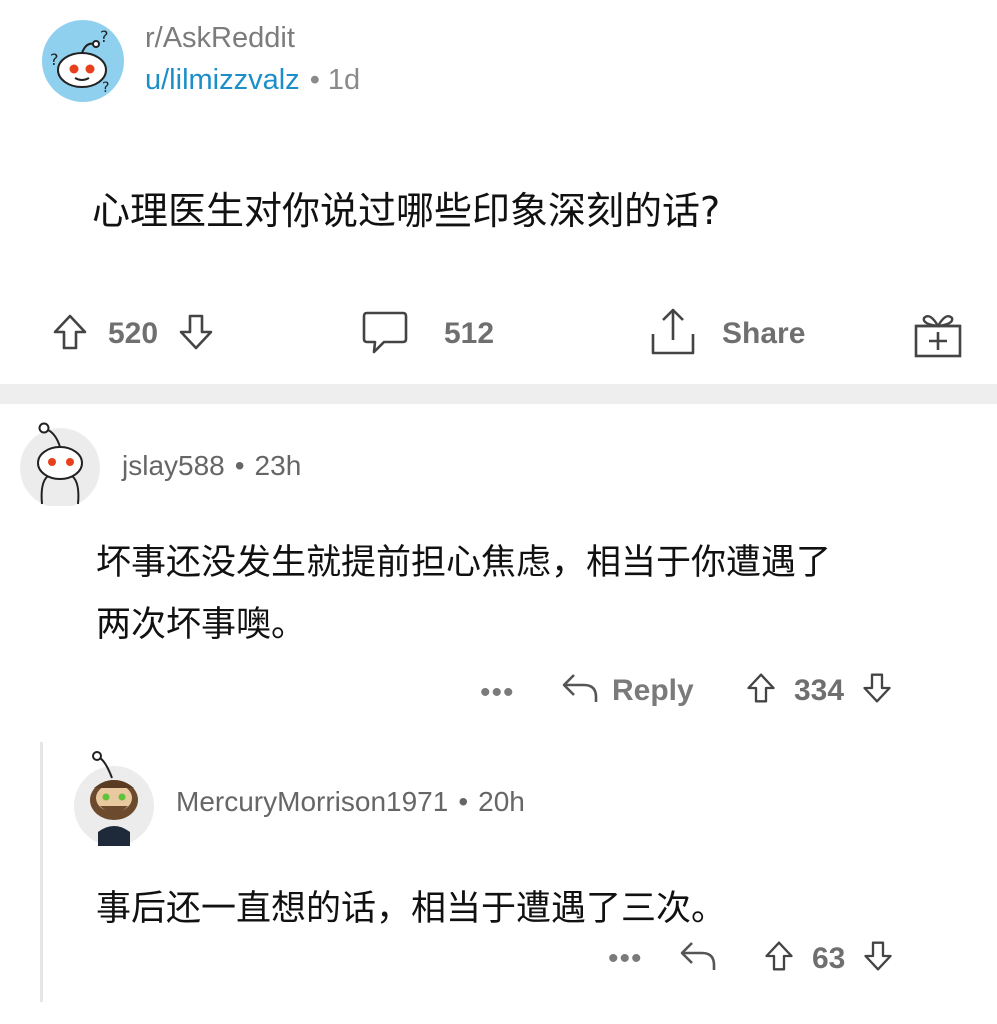 The width and height of the screenshot is (997, 1024). Describe the element at coordinates (938, 337) in the screenshot. I see `award-gift-icon` at that location.